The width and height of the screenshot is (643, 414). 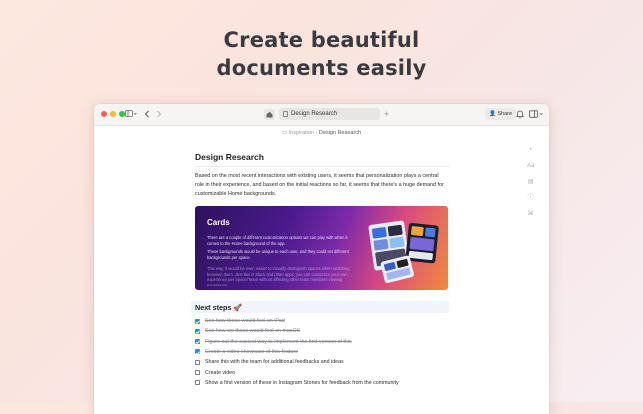 I want to click on share-button: 👤 Share, so click(x=501, y=114).